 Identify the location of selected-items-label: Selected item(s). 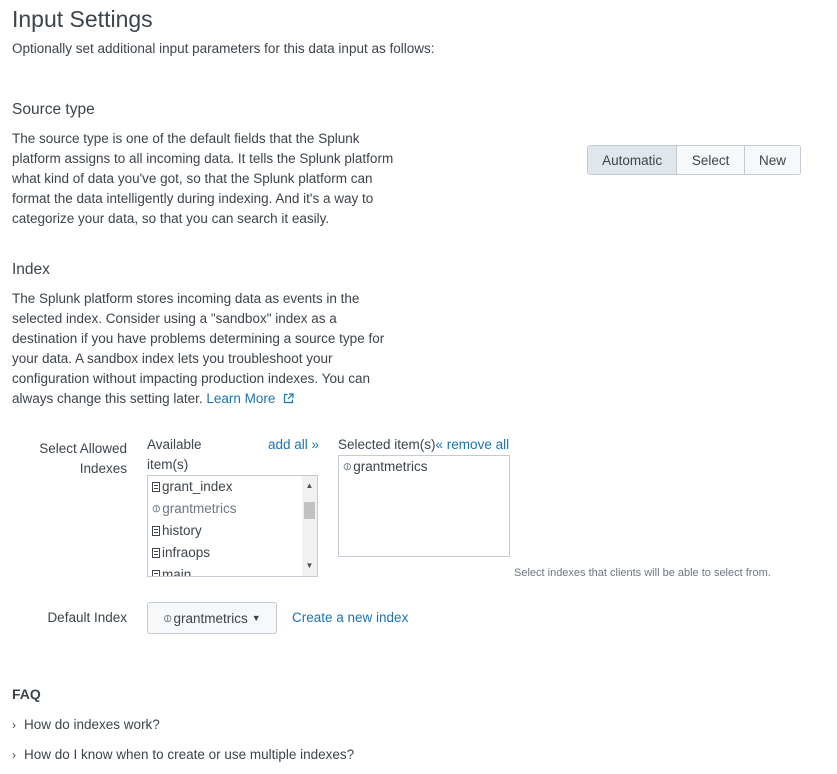
(387, 444).